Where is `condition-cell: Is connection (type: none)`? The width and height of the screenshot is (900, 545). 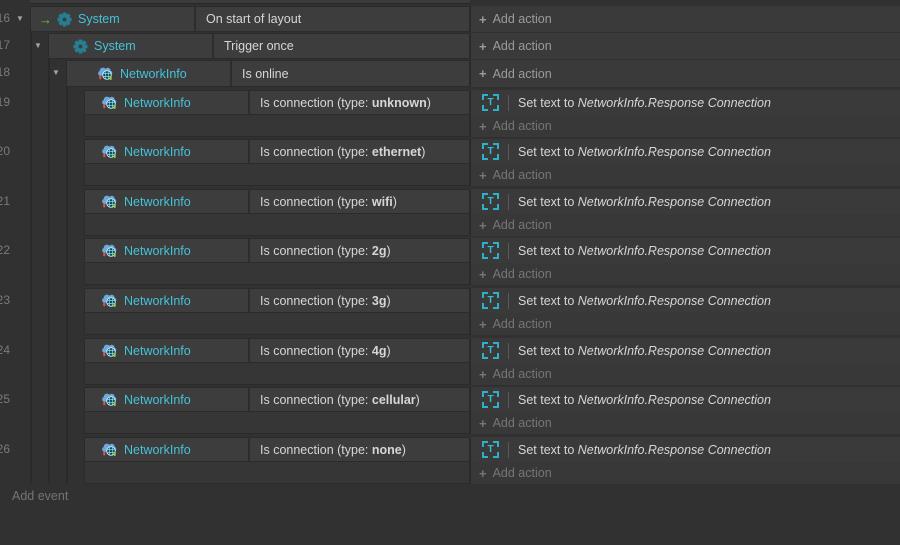
condition-cell: Is connection (type: none) is located at coordinates (359, 449).